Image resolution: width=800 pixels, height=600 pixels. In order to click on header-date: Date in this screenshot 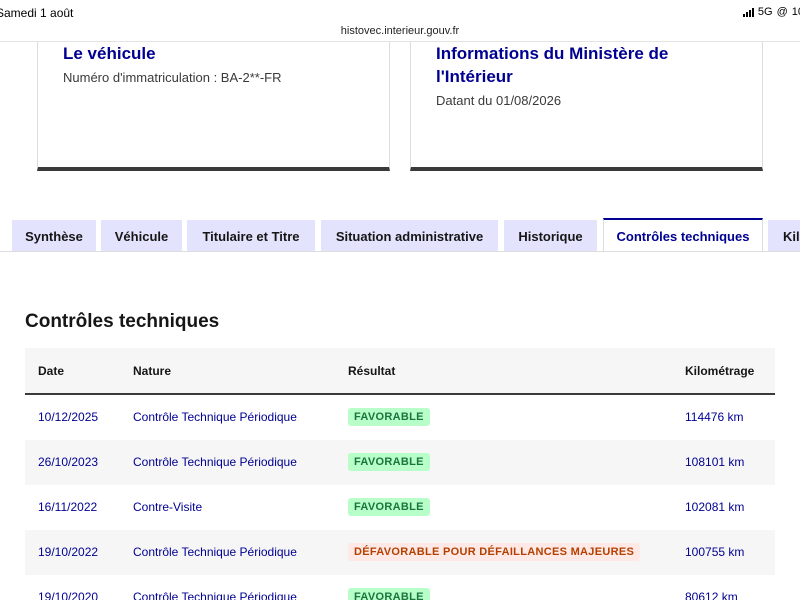, I will do `click(51, 371)`.